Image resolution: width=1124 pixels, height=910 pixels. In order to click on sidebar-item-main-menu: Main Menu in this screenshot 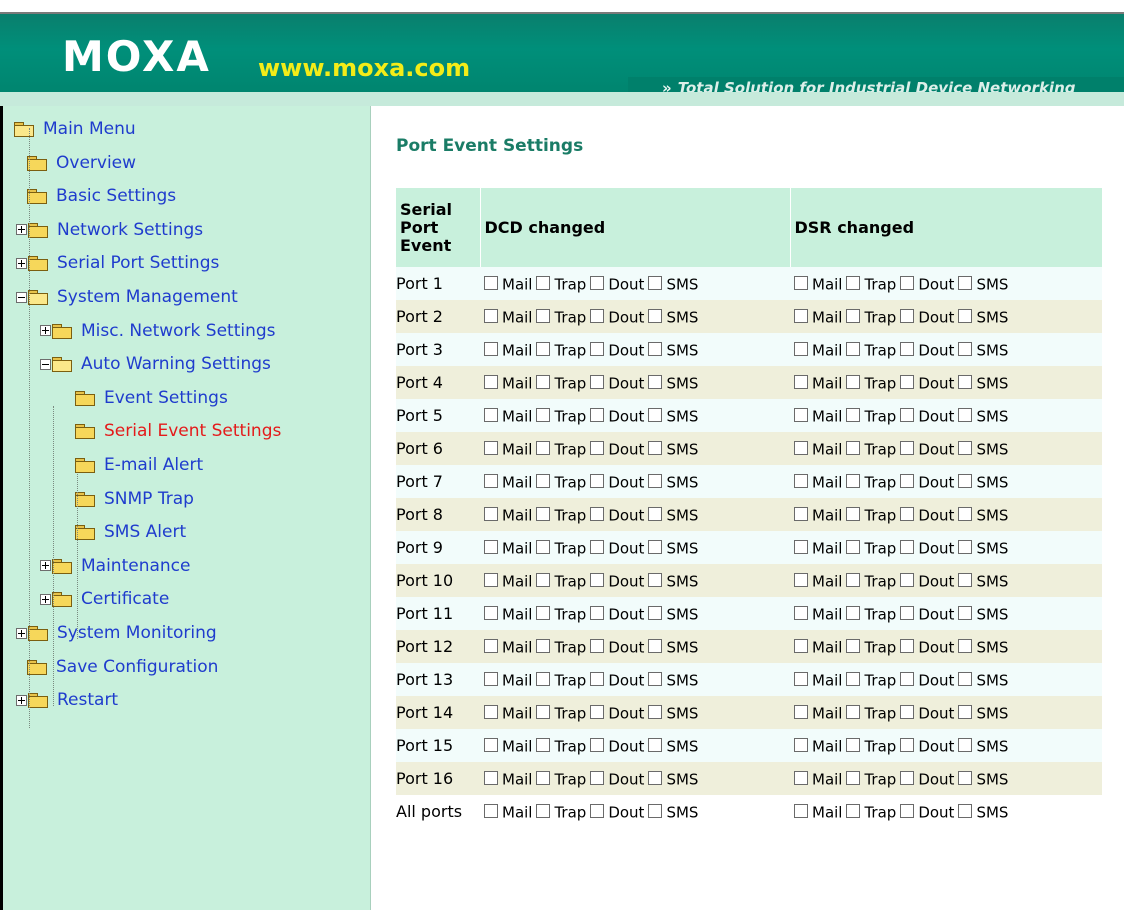, I will do `click(75, 129)`.